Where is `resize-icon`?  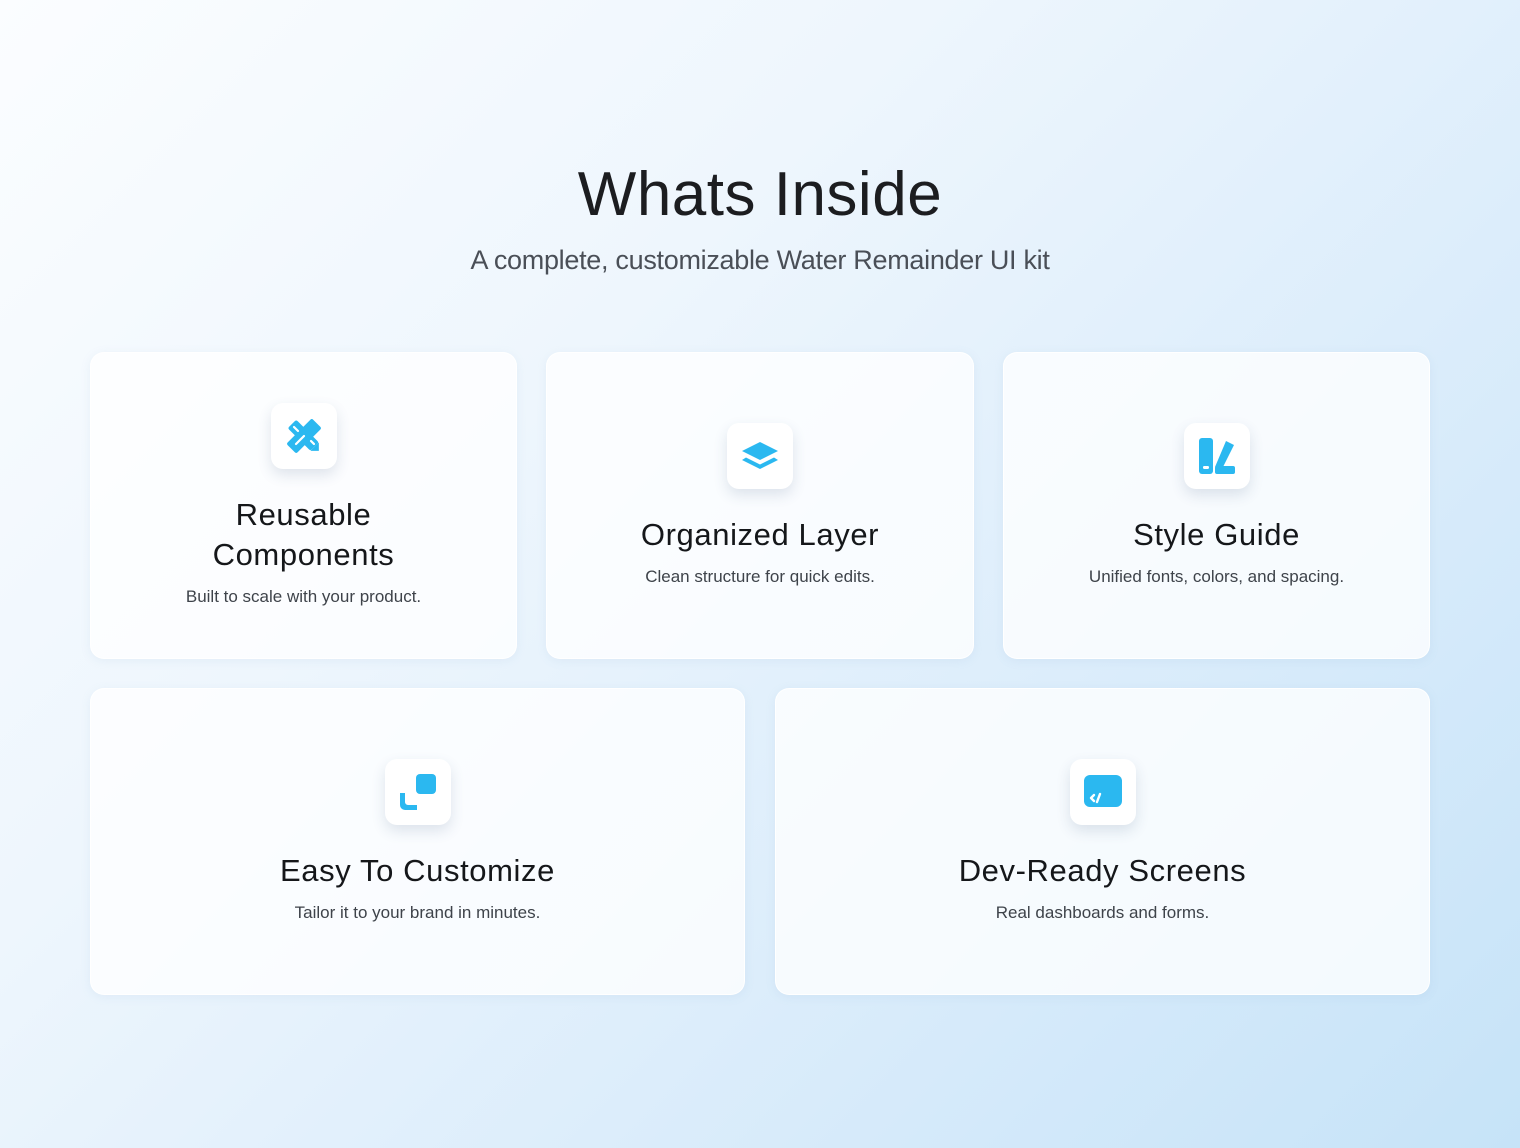 resize-icon is located at coordinates (417, 791).